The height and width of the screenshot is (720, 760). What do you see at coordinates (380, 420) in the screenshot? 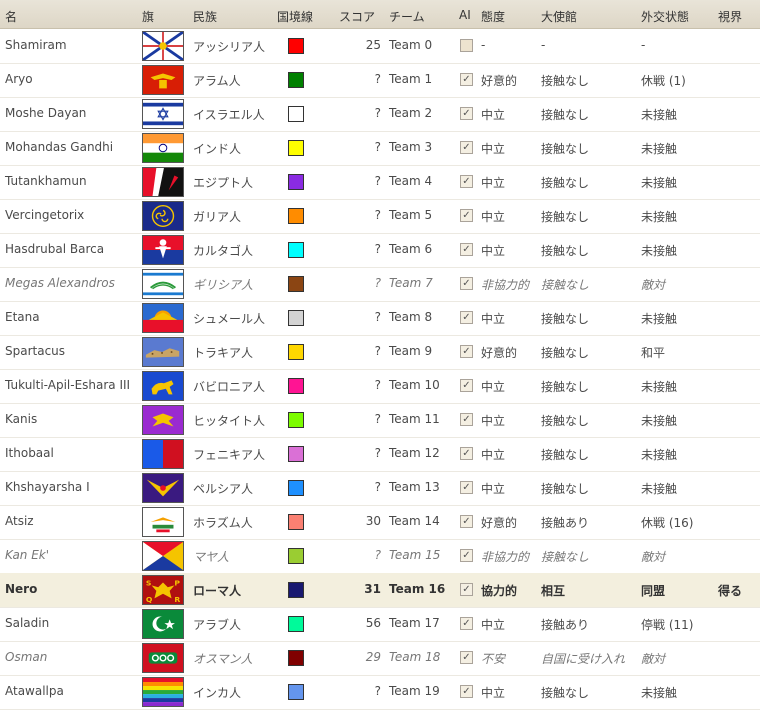
I see `player-row: Kanis ヒッタイト人? Team 11 ✓ 中立 接触なし 未接触` at bounding box center [380, 420].